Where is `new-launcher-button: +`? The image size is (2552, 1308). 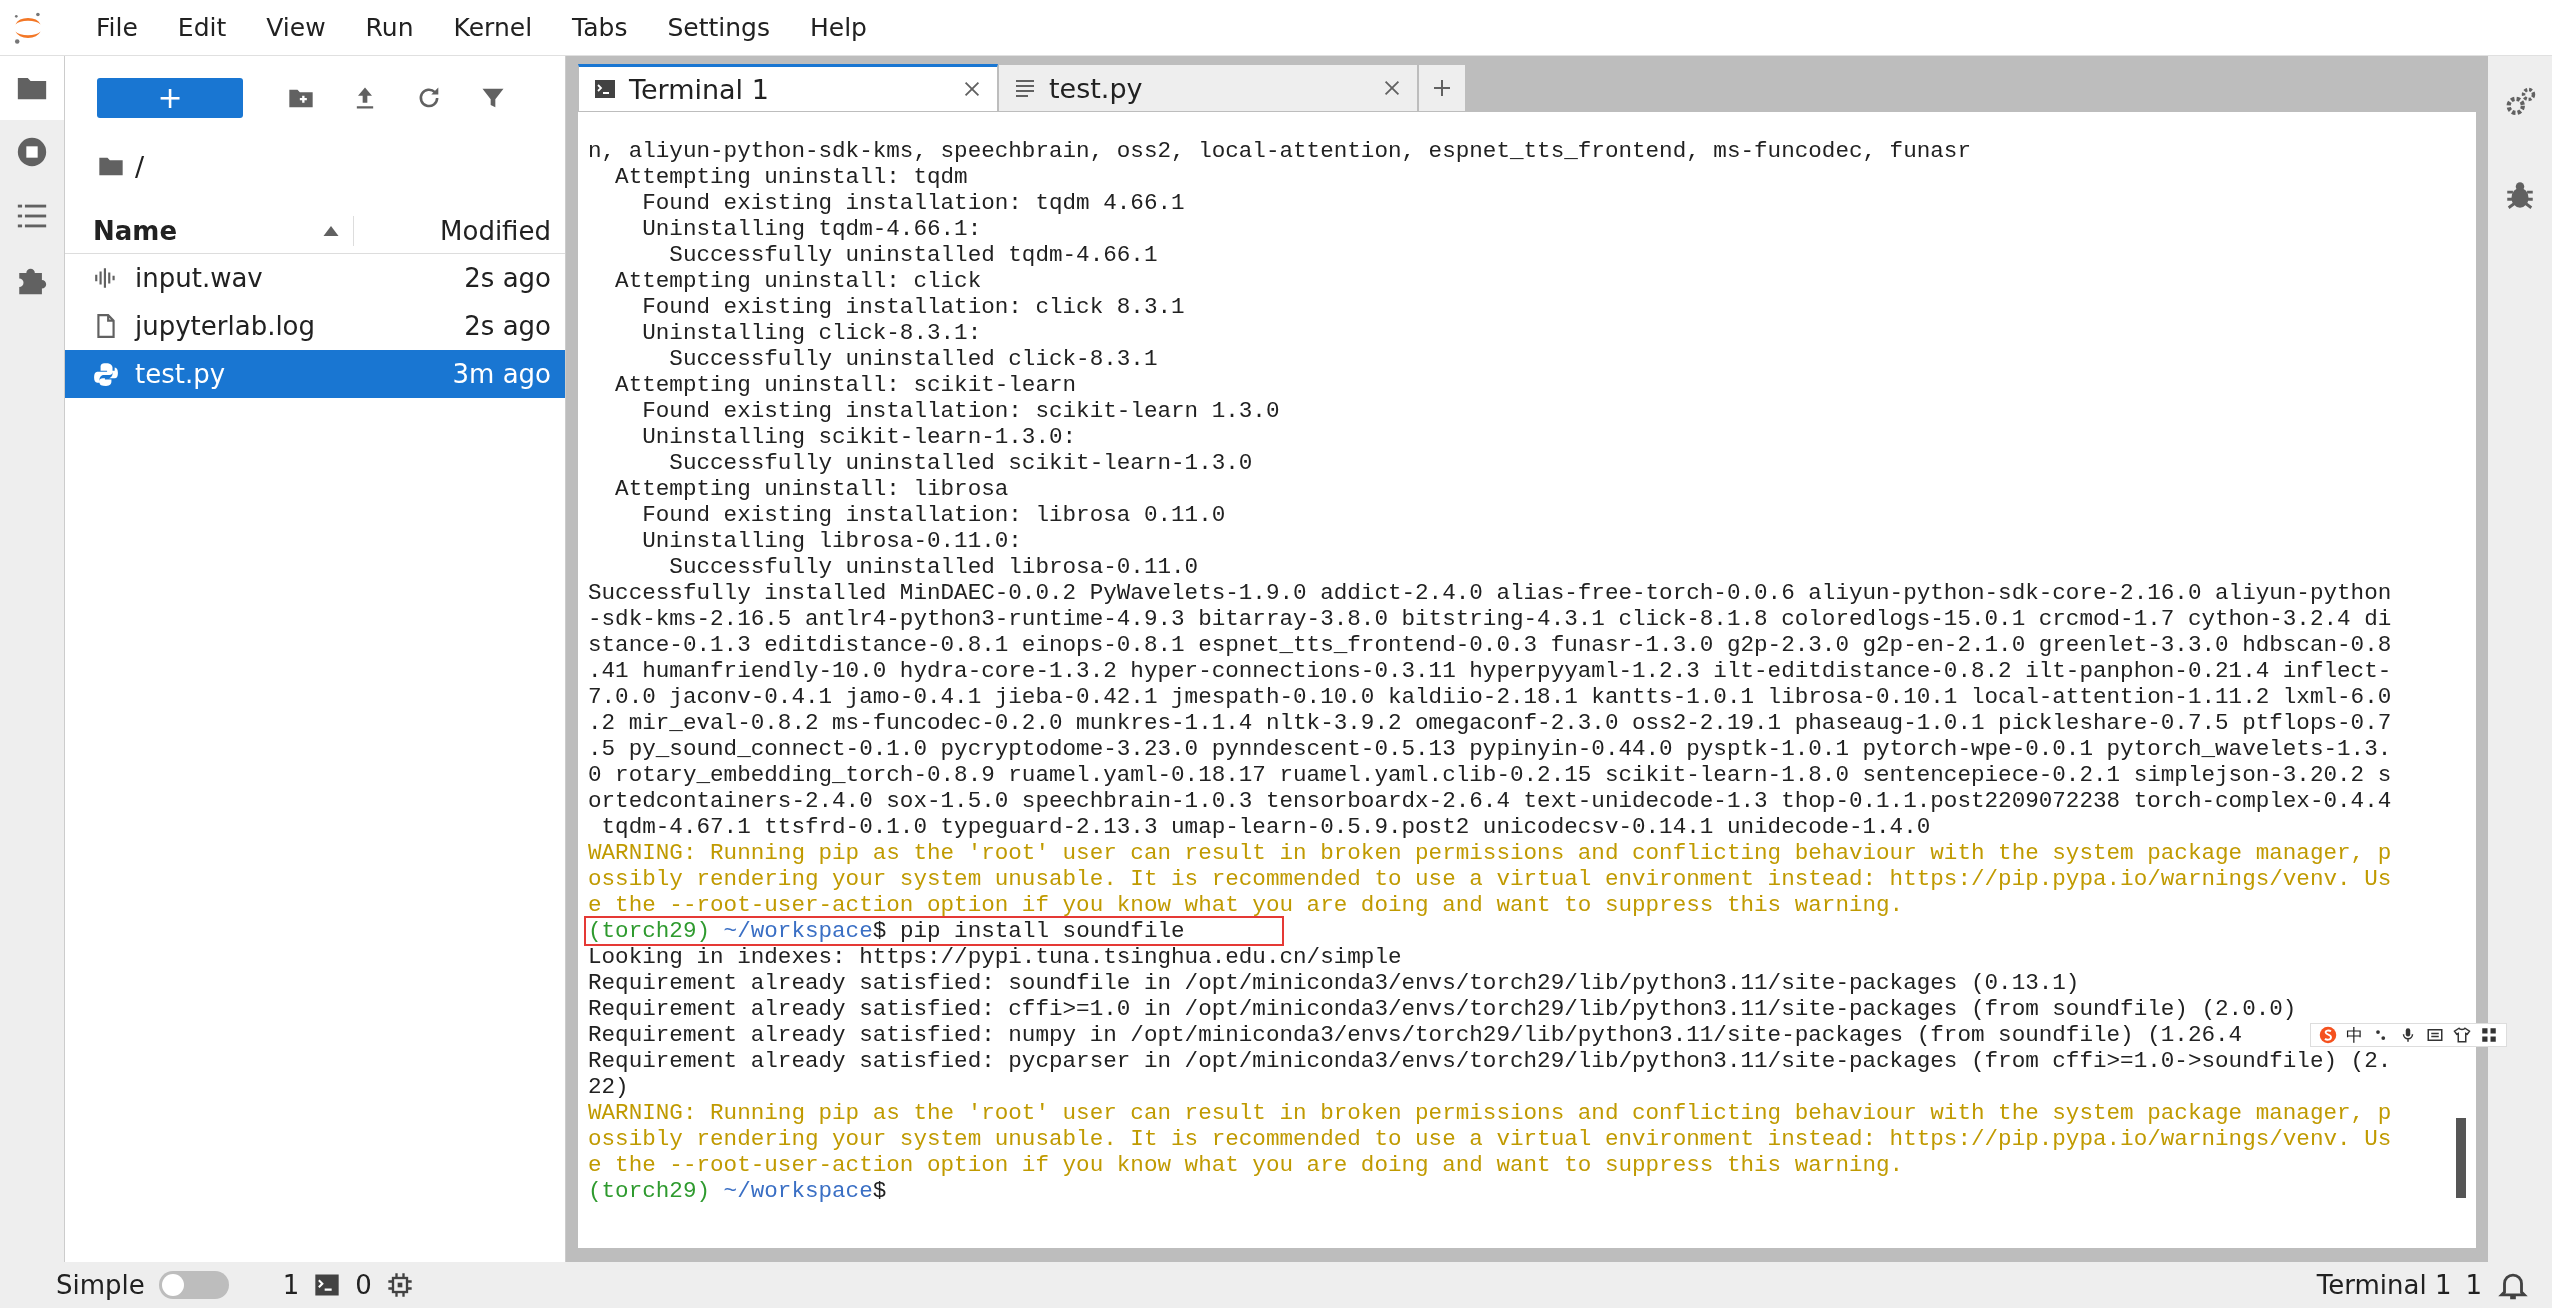
new-launcher-button: + is located at coordinates (170, 98).